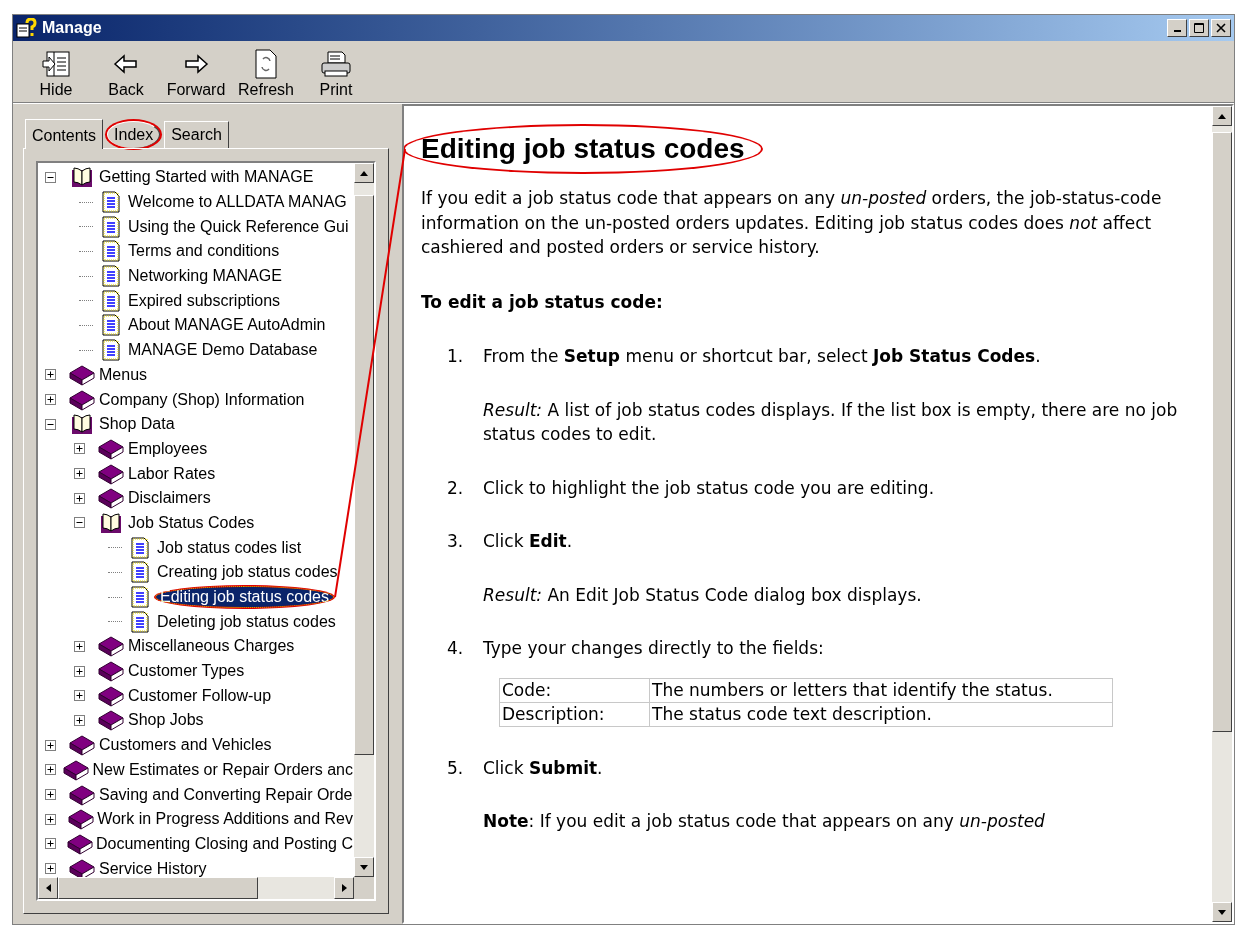 This screenshot has width=1238, height=927. I want to click on tree-item: Terms and conditions, so click(204, 251).